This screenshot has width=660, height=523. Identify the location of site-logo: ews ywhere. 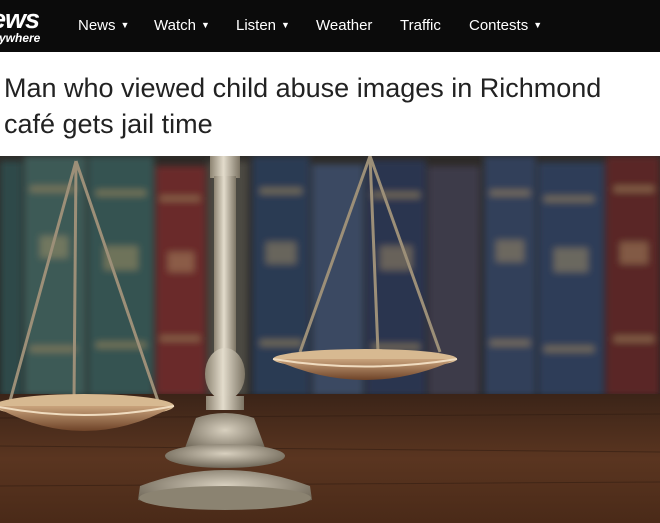
(29, 25).